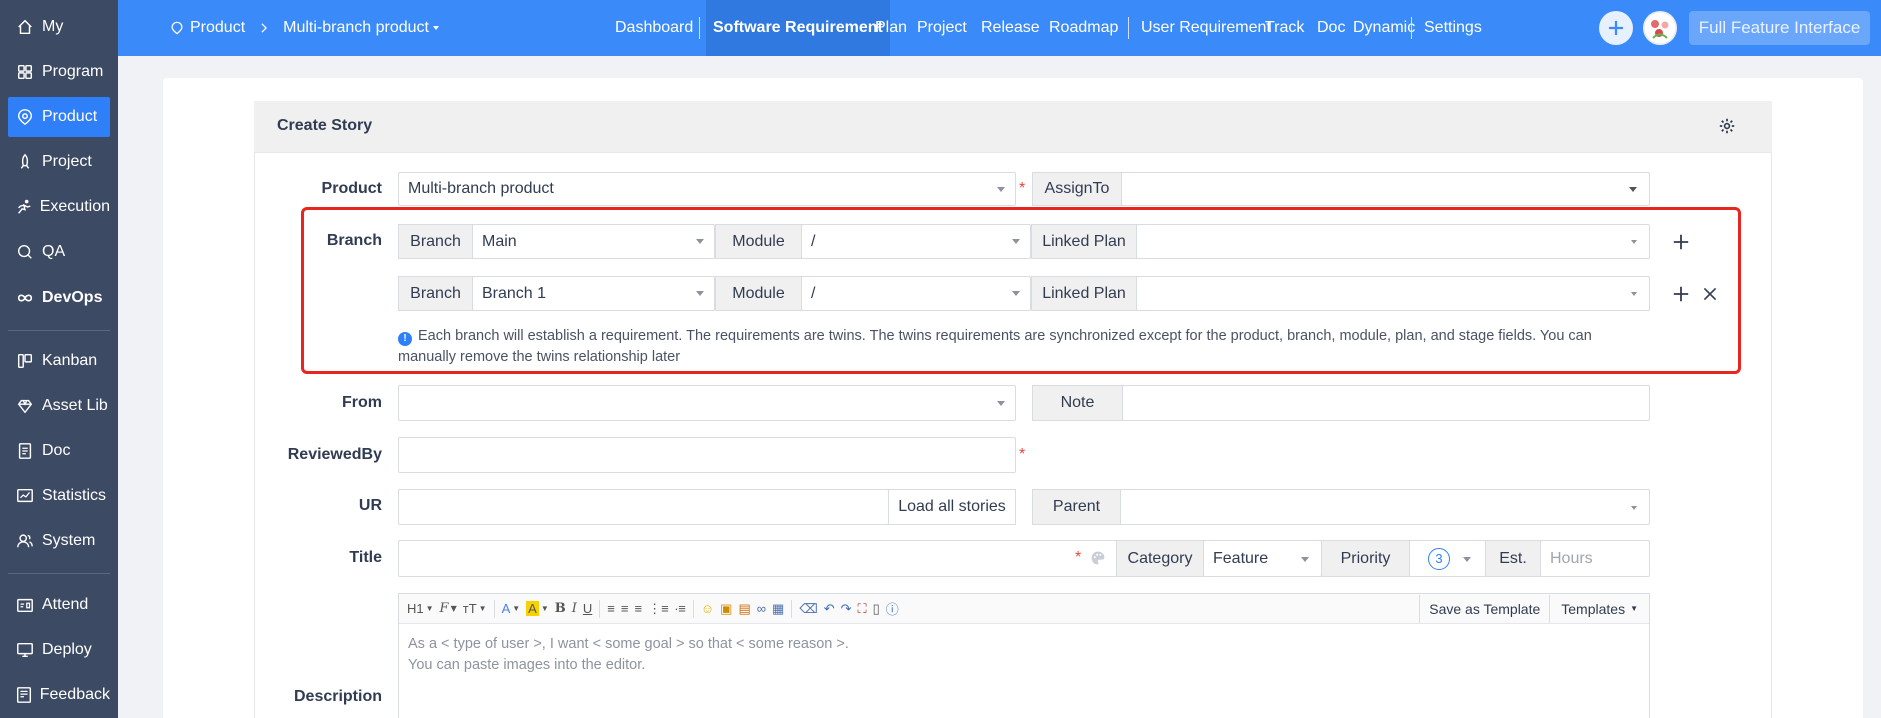 The width and height of the screenshot is (1881, 718). What do you see at coordinates (829, 609) in the screenshot?
I see `undo-icon: ↶` at bounding box center [829, 609].